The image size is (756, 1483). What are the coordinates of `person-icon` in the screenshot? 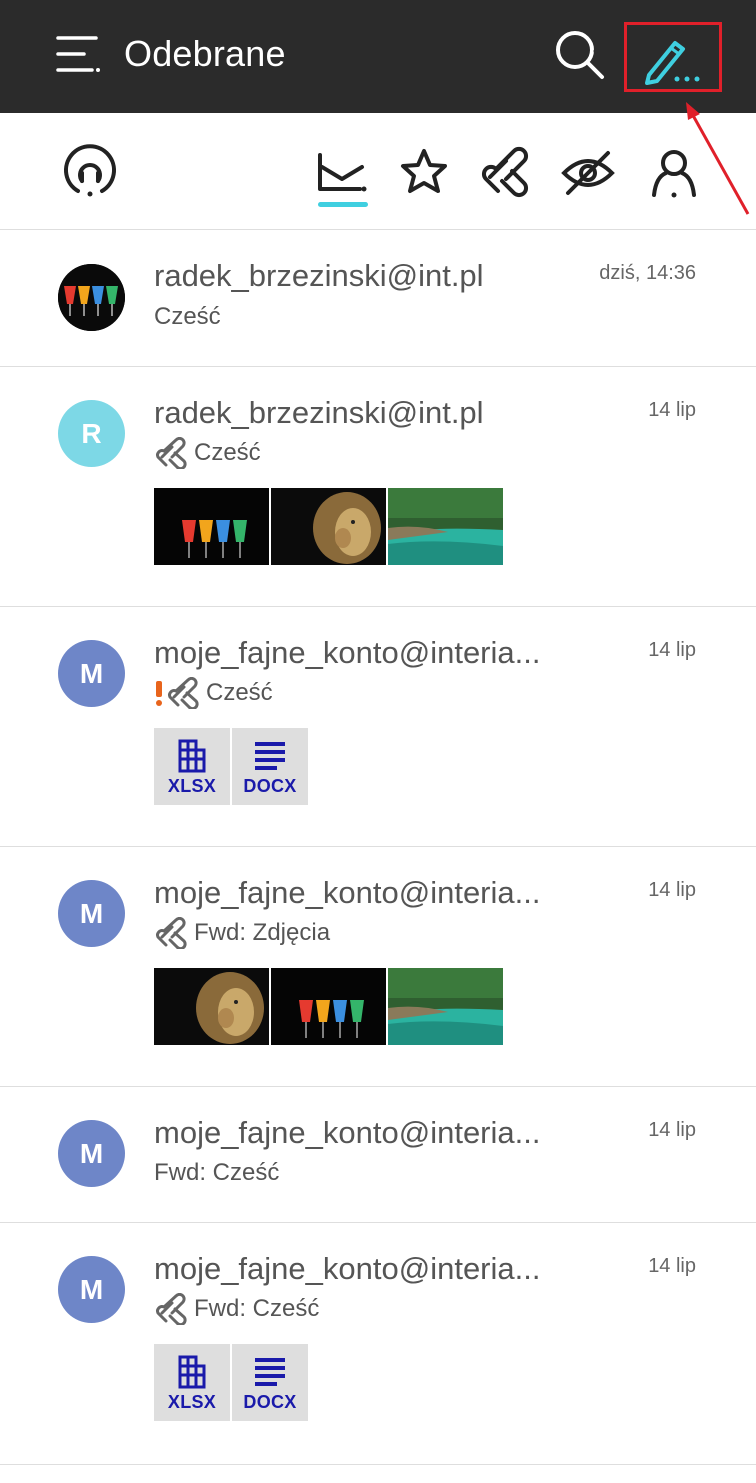 It's located at (674, 173).